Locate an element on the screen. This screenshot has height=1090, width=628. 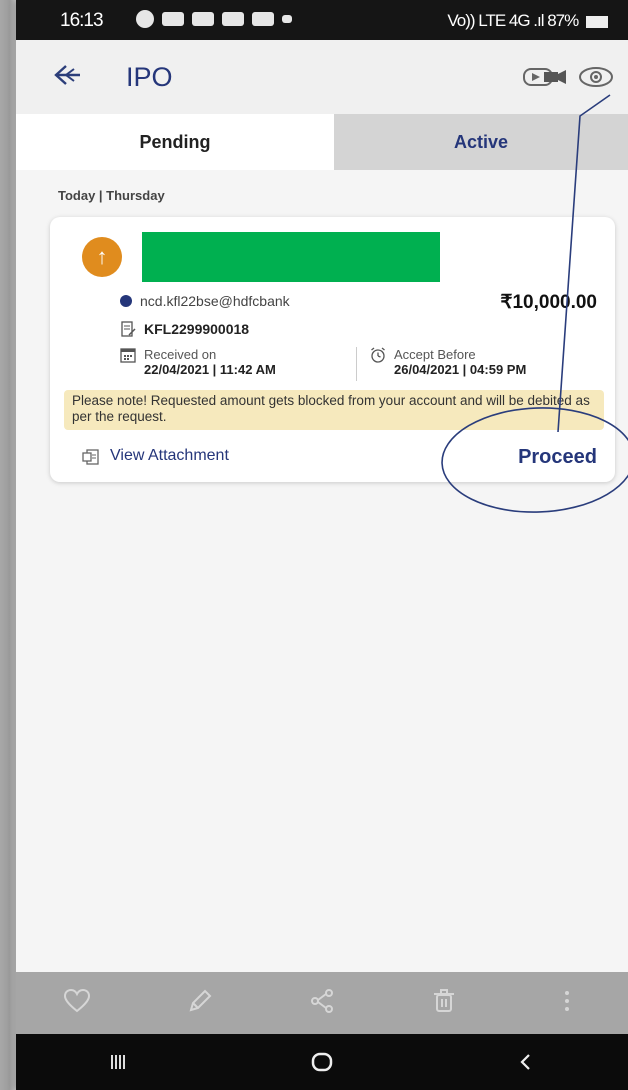
back-nav-button is located at coordinates (526, 1062).